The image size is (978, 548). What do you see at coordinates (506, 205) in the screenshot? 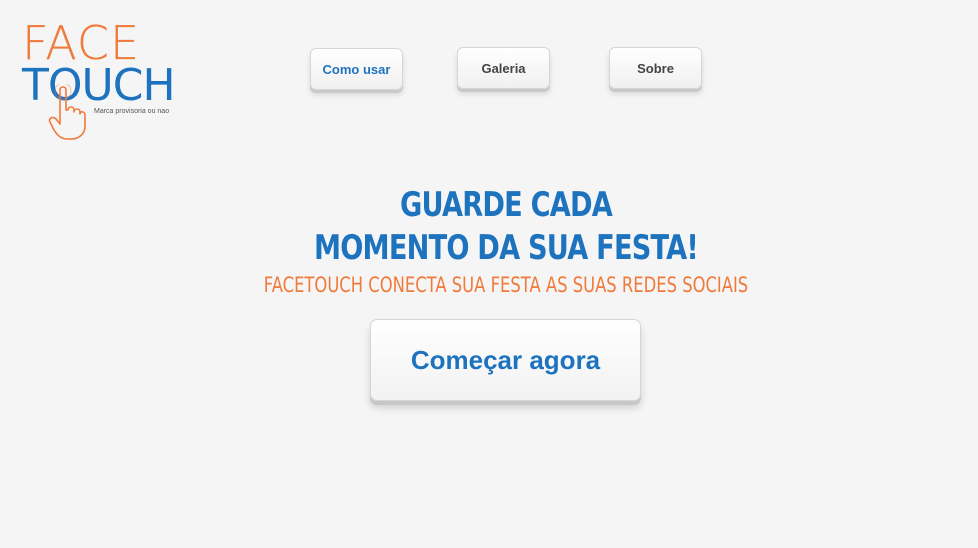
I see `hero-headline-line1: GUARDE CADA` at bounding box center [506, 205].